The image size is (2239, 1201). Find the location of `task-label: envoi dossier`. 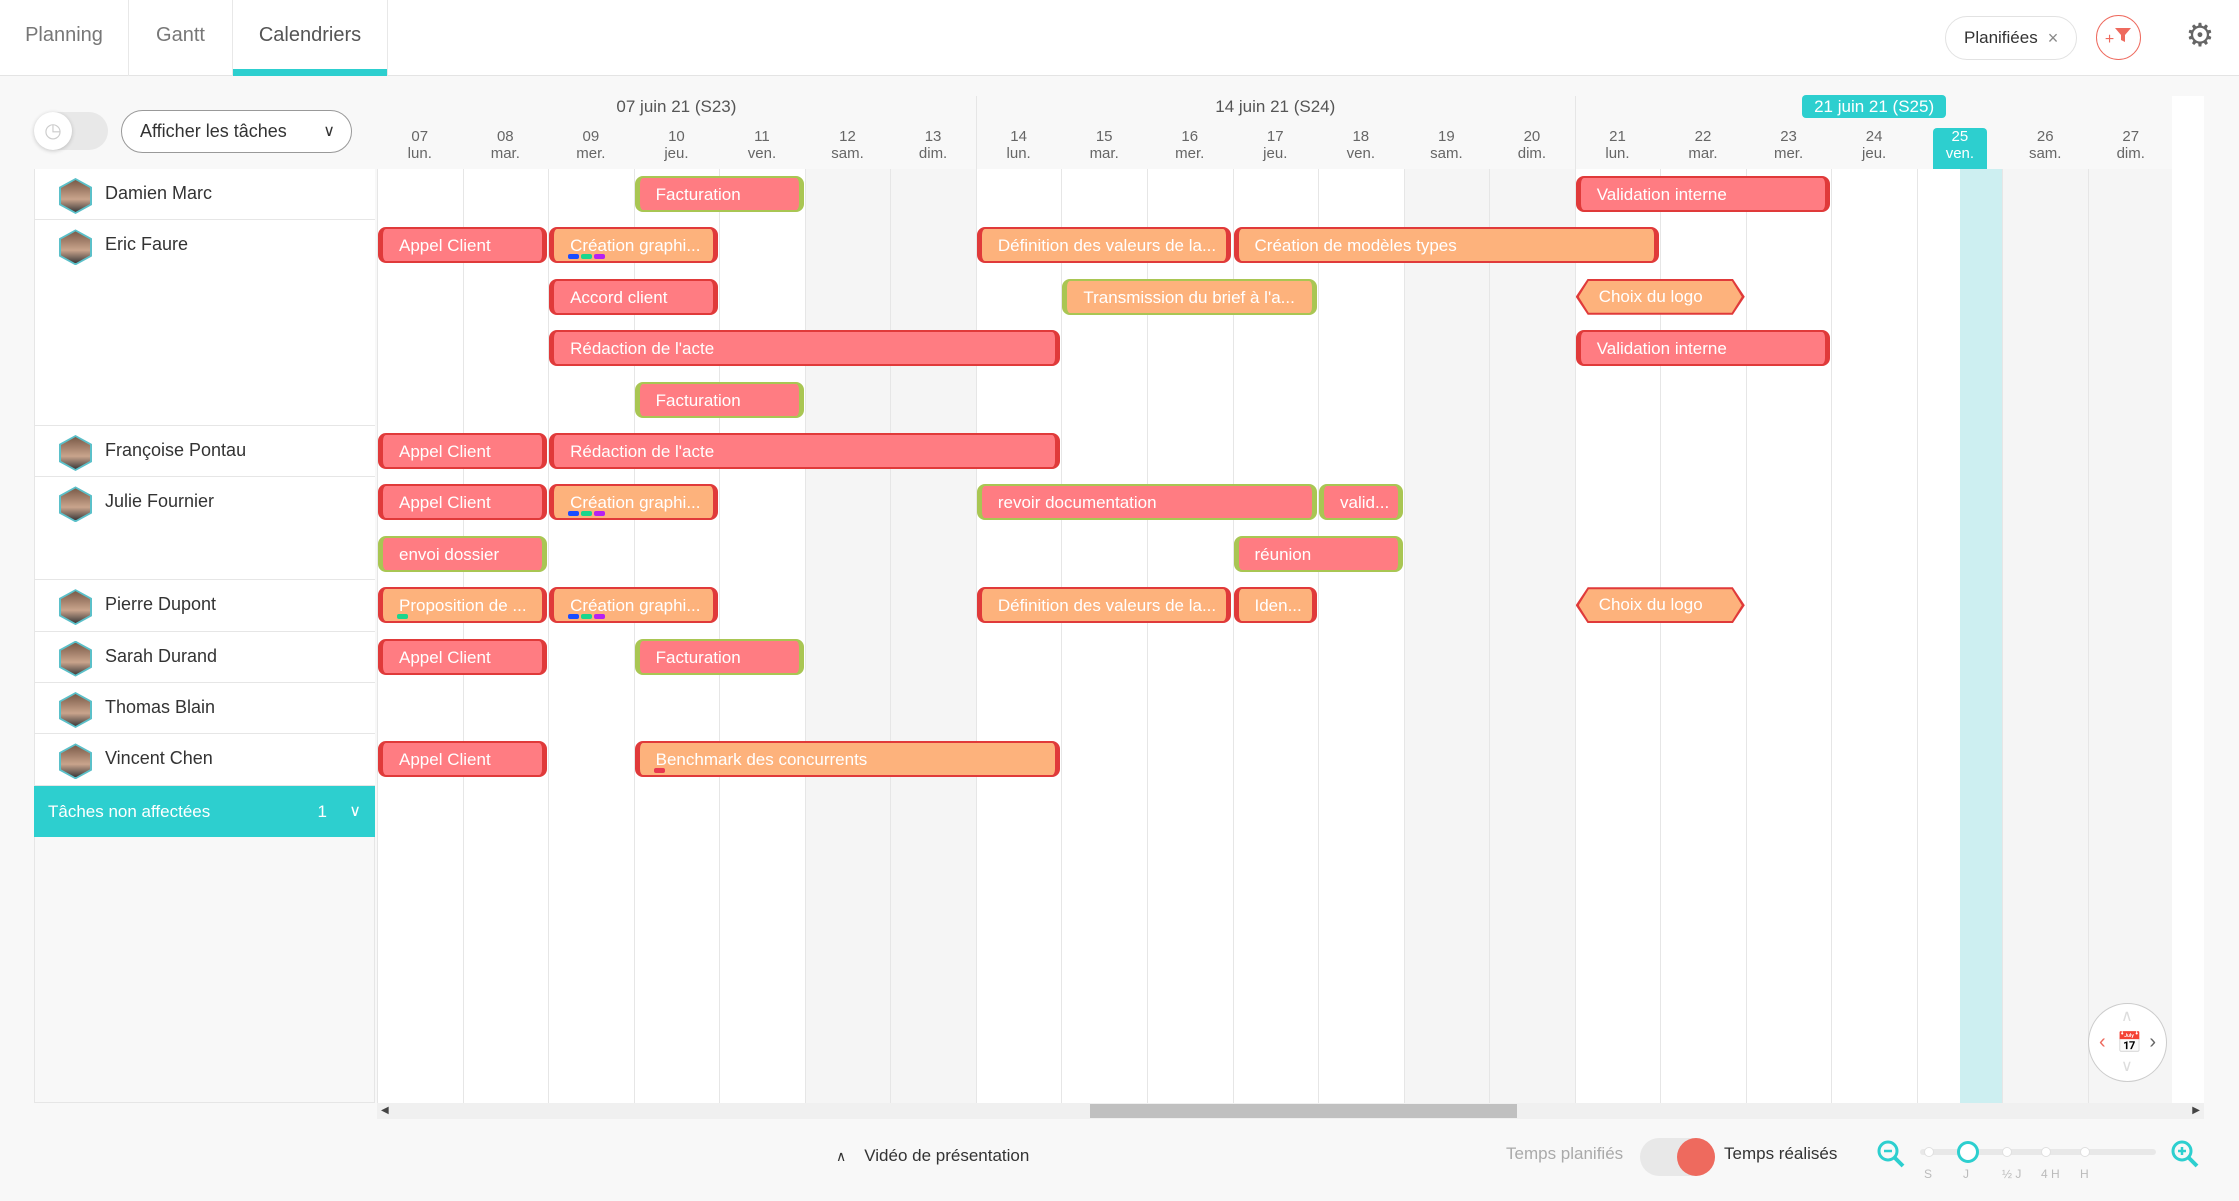

task-label: envoi dossier is located at coordinates (449, 554).